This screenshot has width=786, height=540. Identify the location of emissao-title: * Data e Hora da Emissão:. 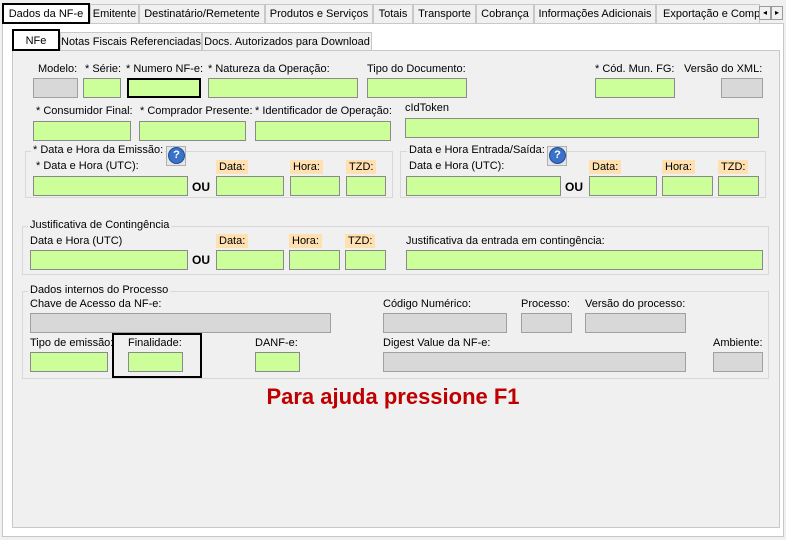
(98, 150).